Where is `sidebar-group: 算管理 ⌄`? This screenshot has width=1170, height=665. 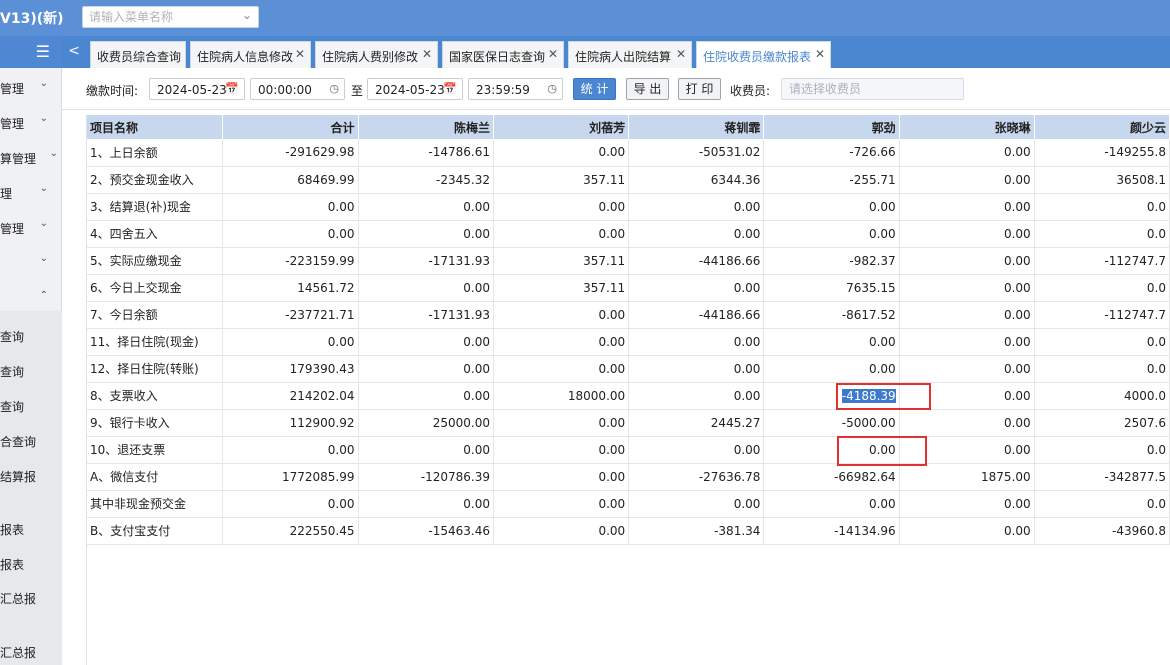 sidebar-group: 算管理 ⌄ is located at coordinates (31, 157).